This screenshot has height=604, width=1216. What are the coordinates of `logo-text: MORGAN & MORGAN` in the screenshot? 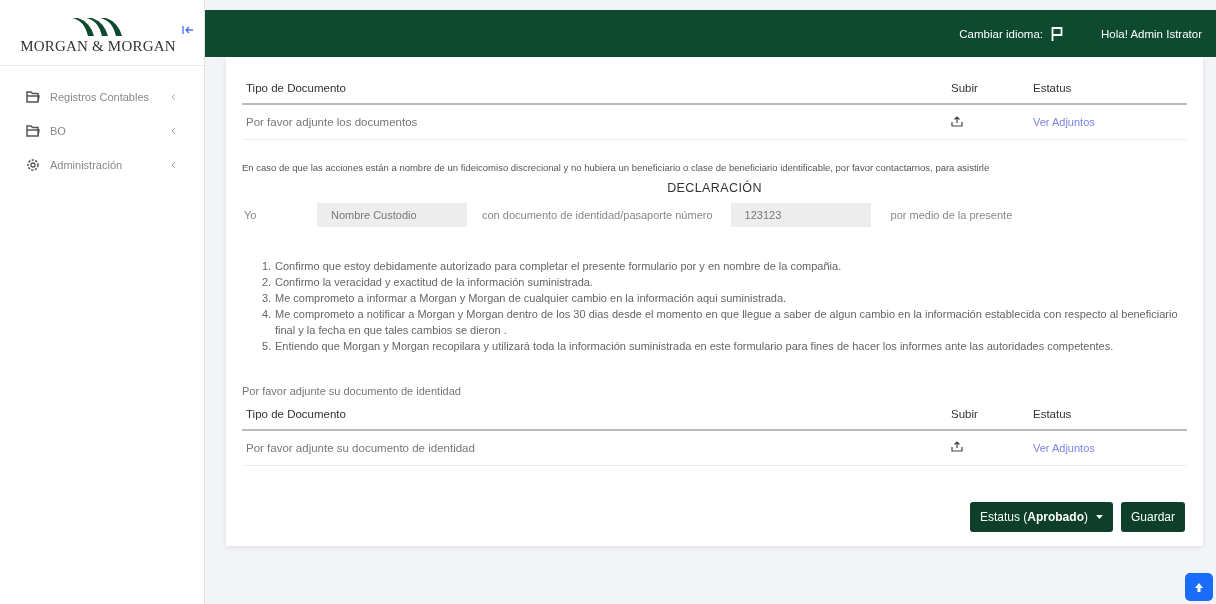 It's located at (98, 46).